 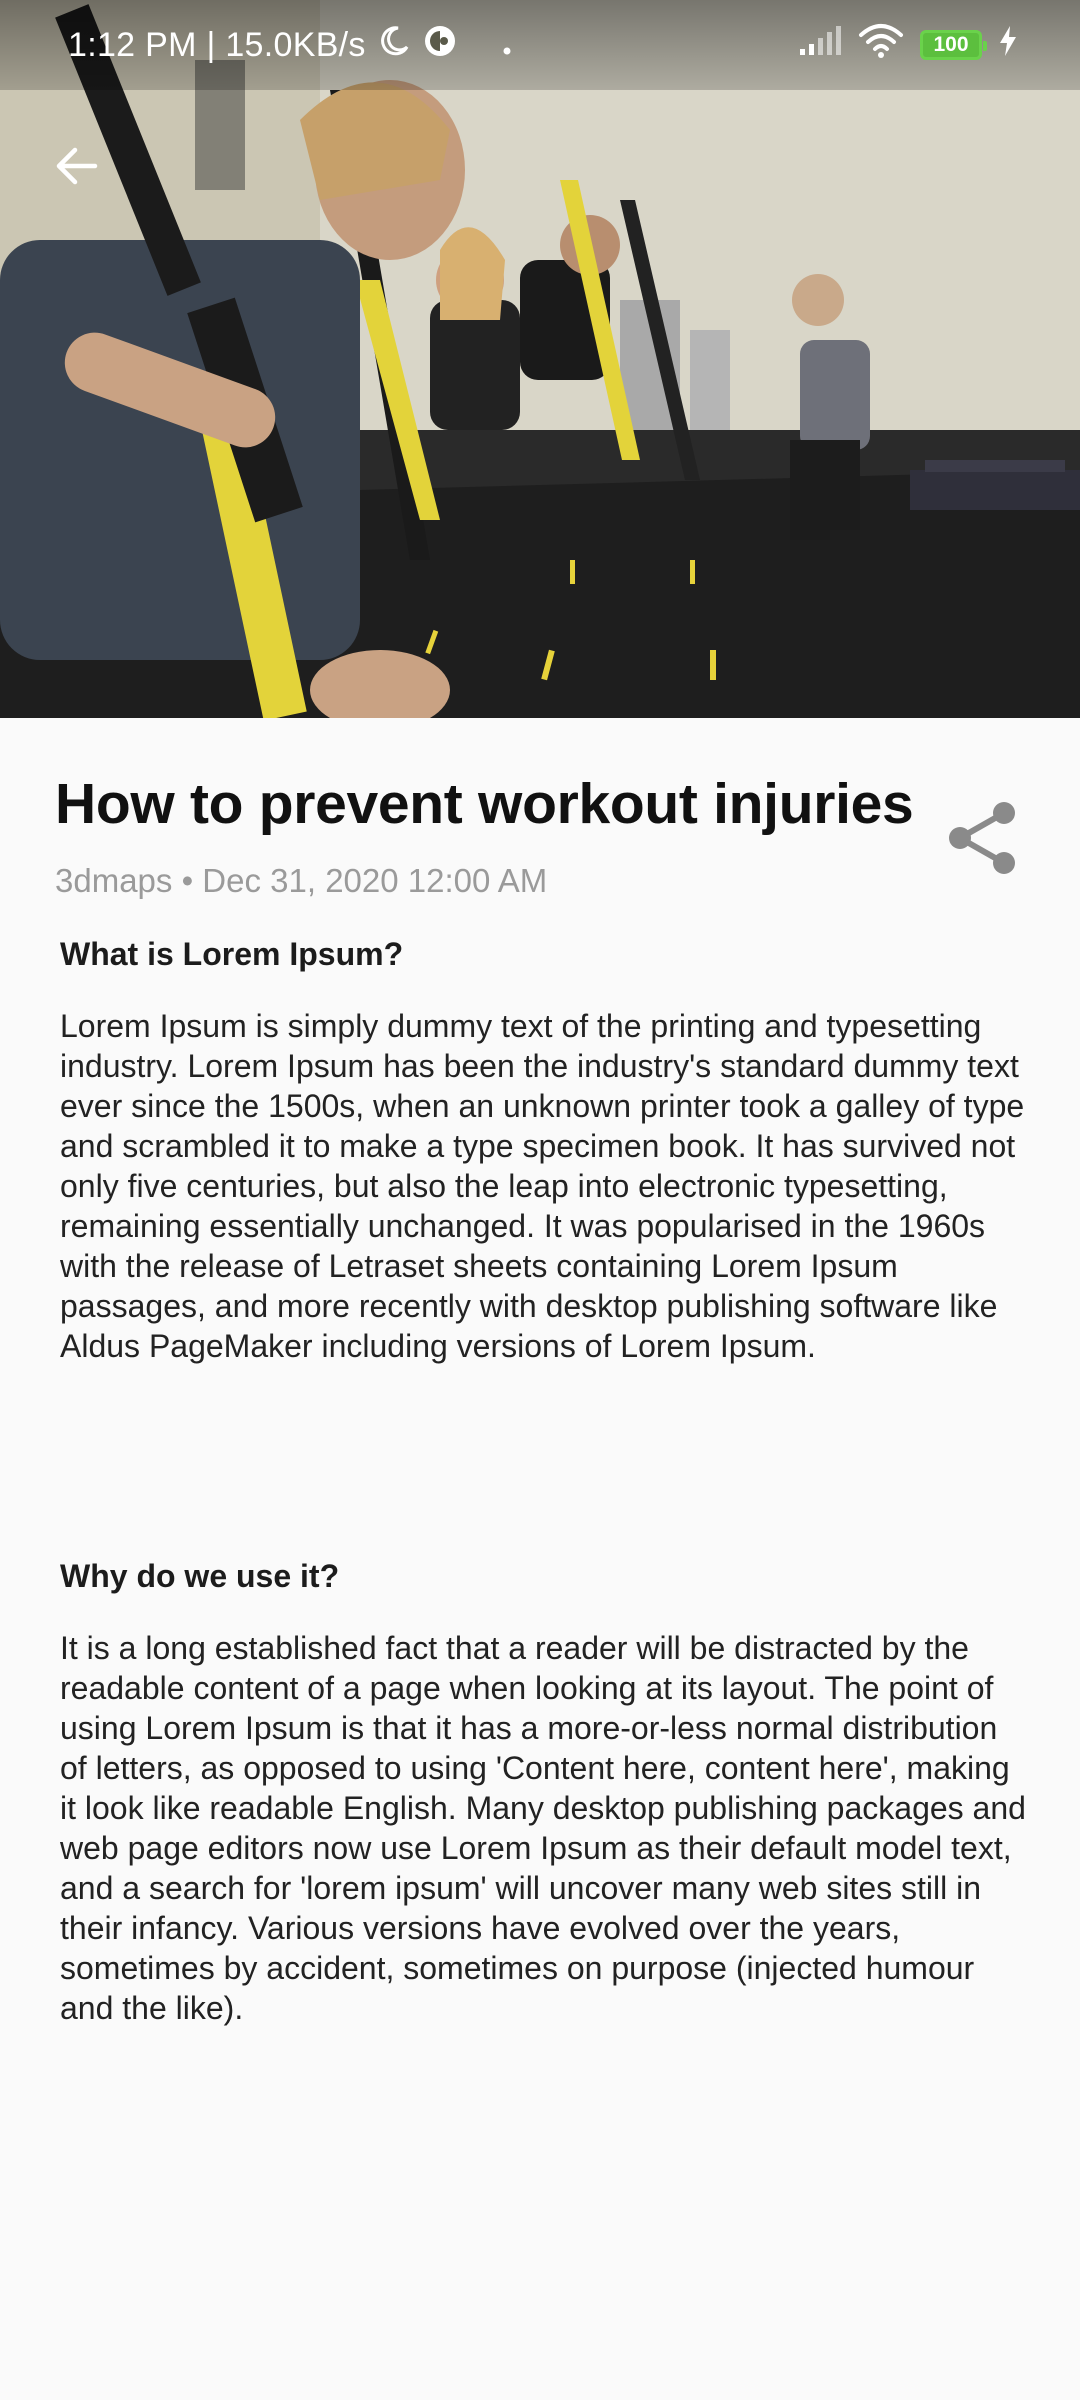 I want to click on status-bar: 1:12 PM | 15.0KB/s 100, so click(x=540, y=45).